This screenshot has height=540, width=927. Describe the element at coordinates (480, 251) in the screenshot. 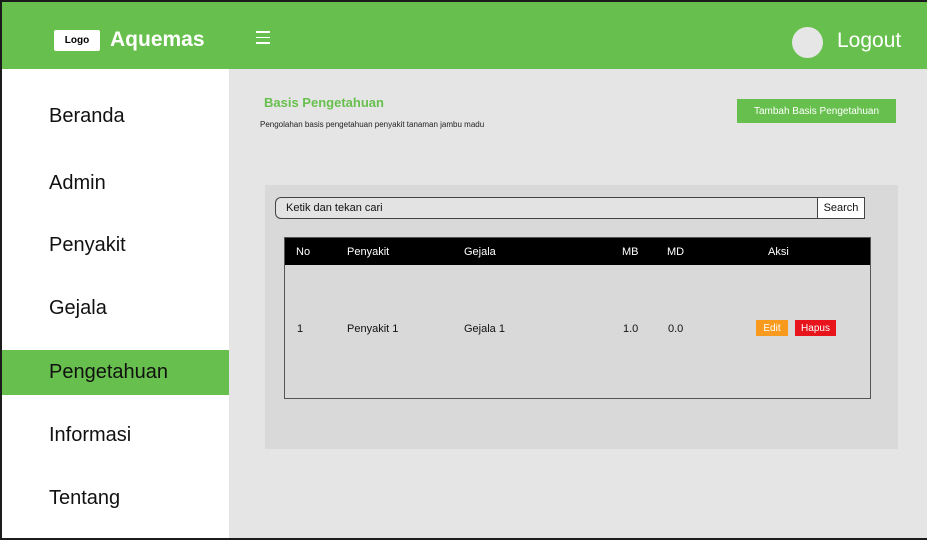

I see `column-header-gejala: Gejala` at that location.